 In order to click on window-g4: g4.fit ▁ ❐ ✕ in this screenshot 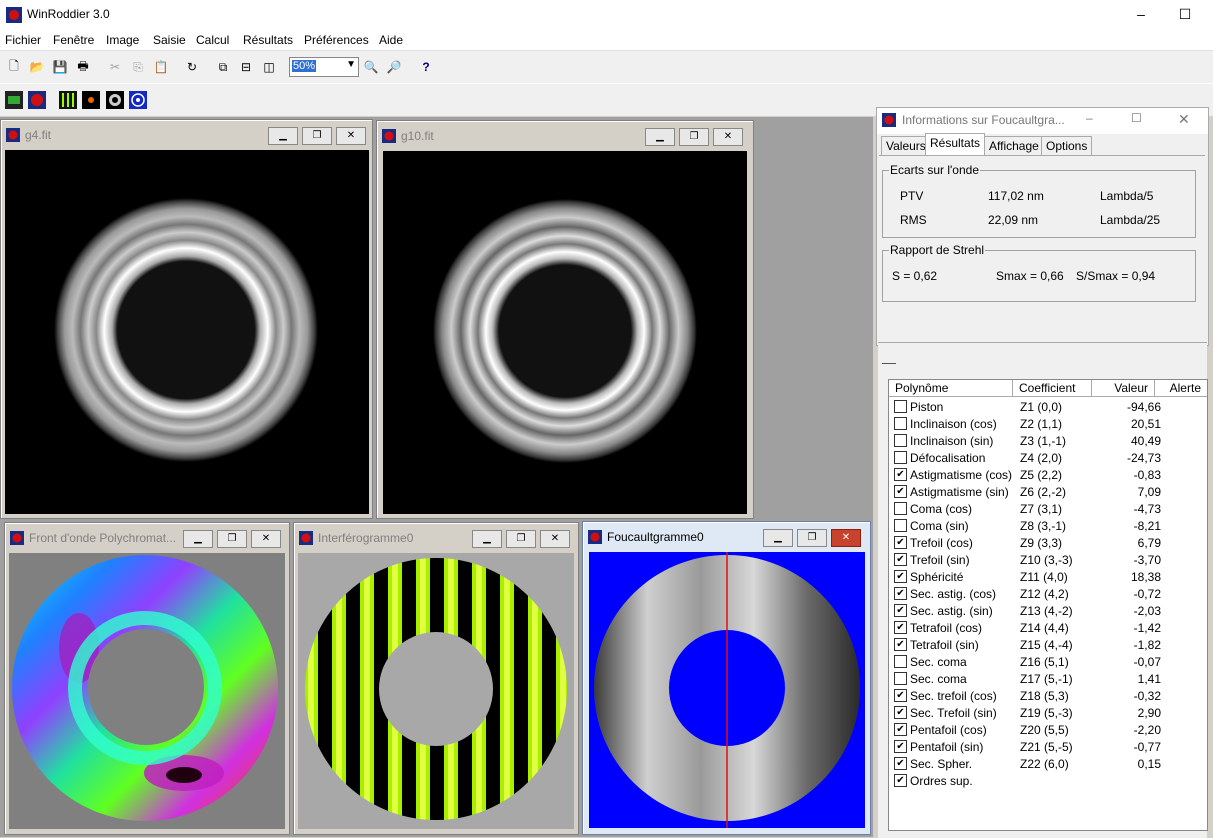, I will do `click(186, 319)`.